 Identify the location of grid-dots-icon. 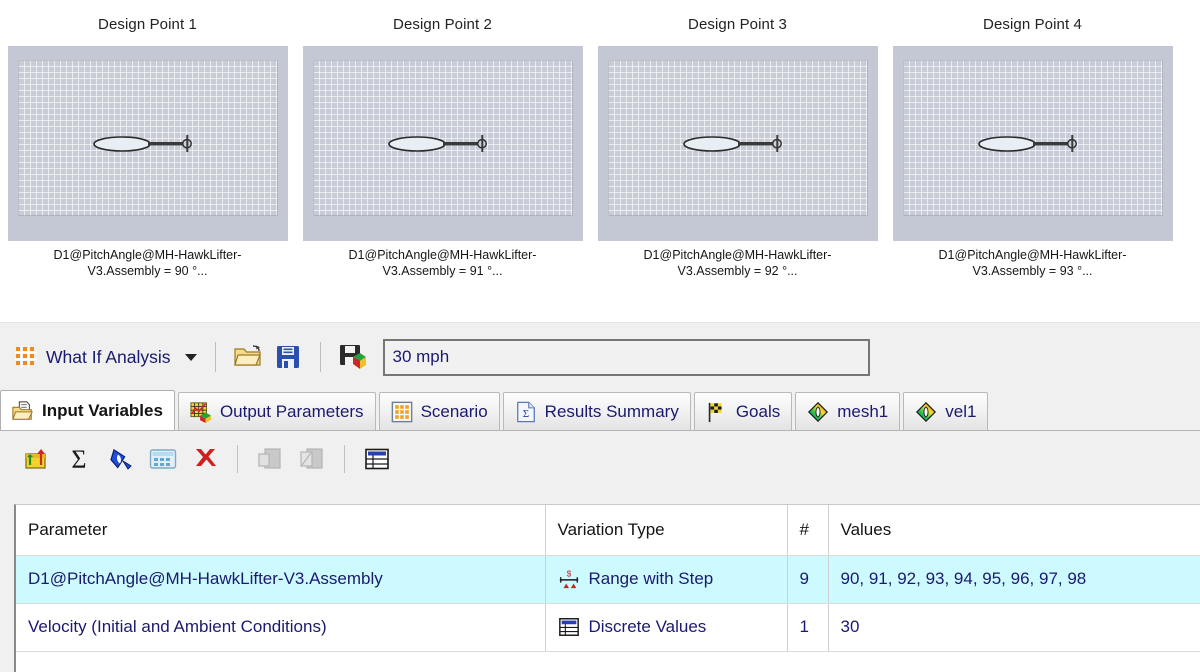
(26, 357).